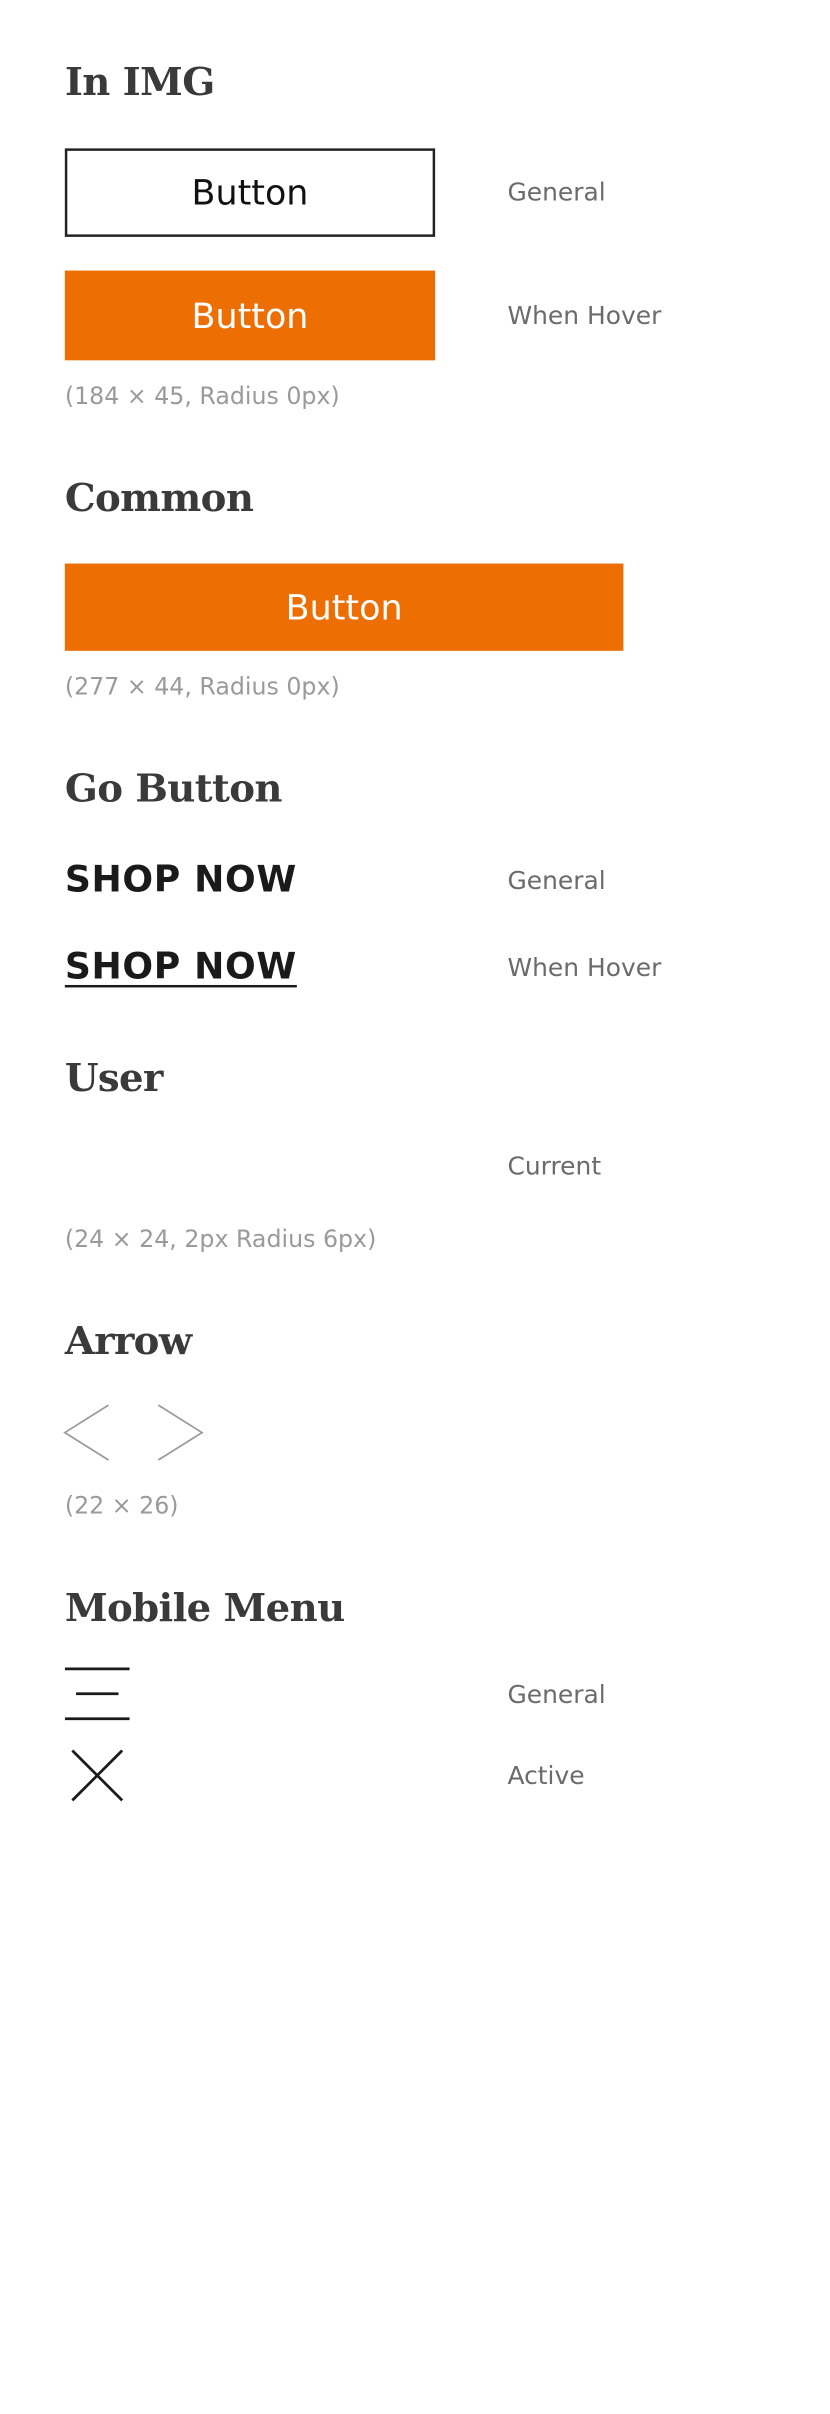  Describe the element at coordinates (139, 82) in the screenshot. I see `section-title-in-img: In IMG` at that location.